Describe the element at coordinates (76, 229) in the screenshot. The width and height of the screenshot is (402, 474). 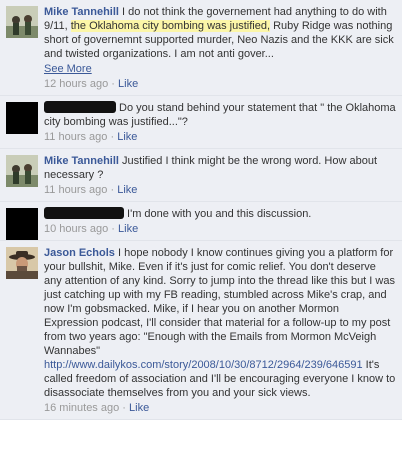
I see `comment-timestamp: 10 hours ago` at that location.